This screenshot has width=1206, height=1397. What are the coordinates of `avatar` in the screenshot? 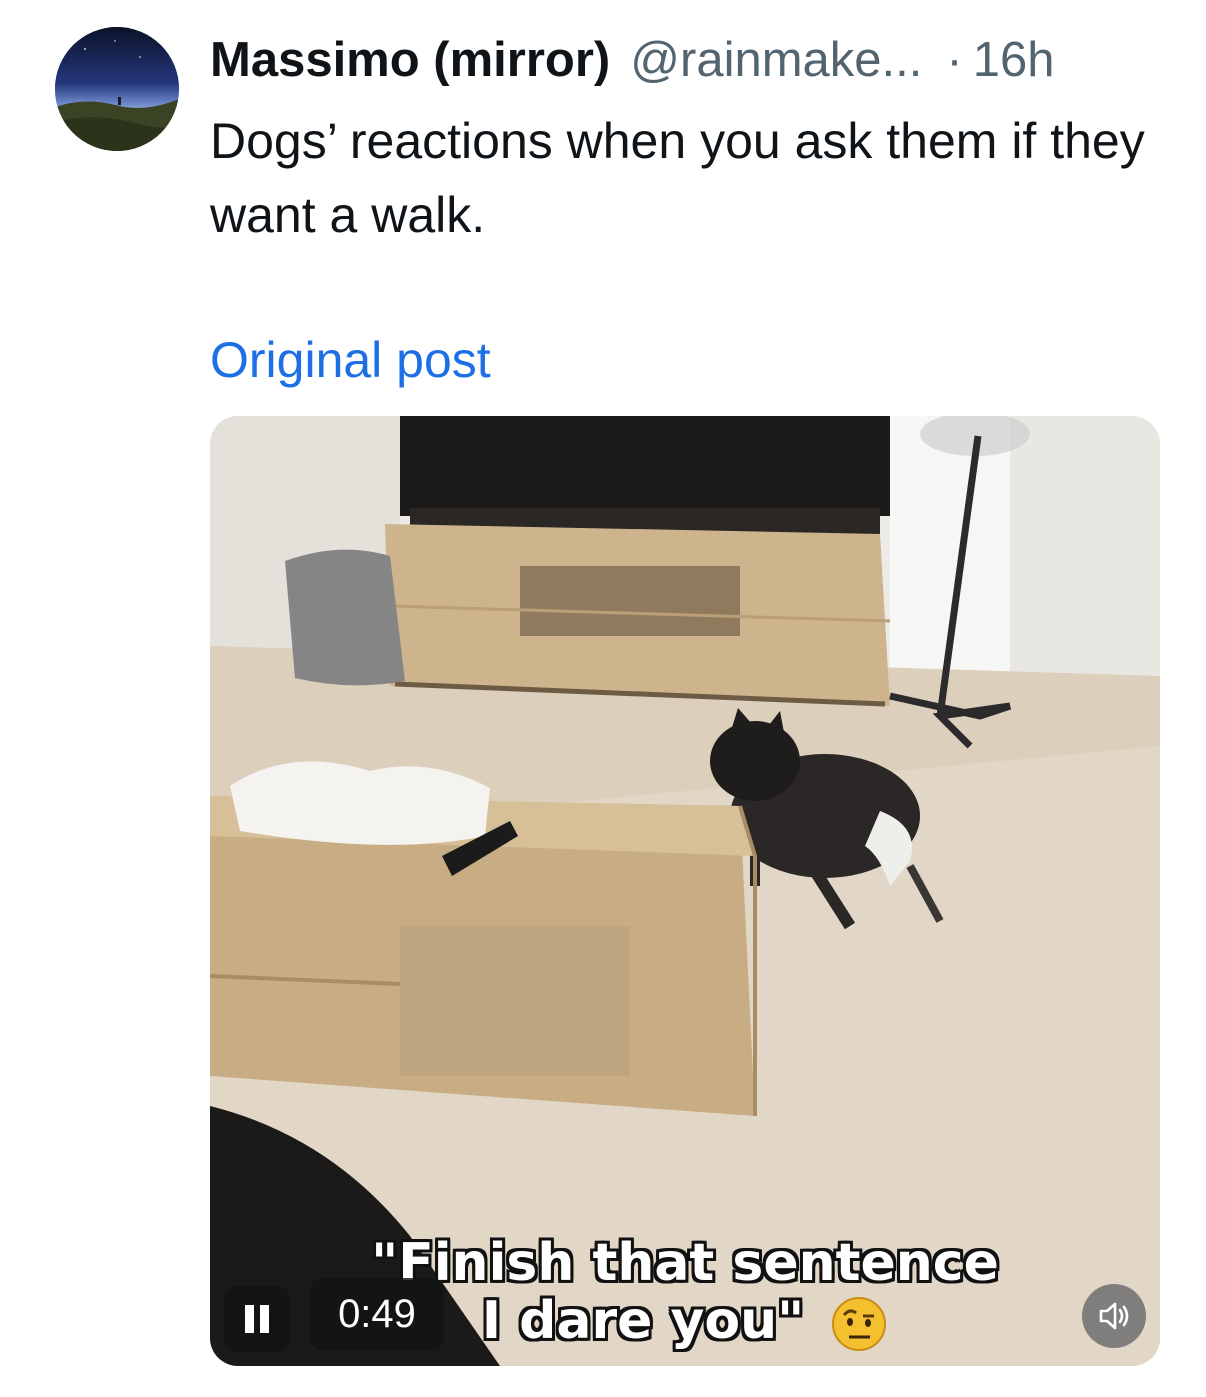 It's located at (117, 89).